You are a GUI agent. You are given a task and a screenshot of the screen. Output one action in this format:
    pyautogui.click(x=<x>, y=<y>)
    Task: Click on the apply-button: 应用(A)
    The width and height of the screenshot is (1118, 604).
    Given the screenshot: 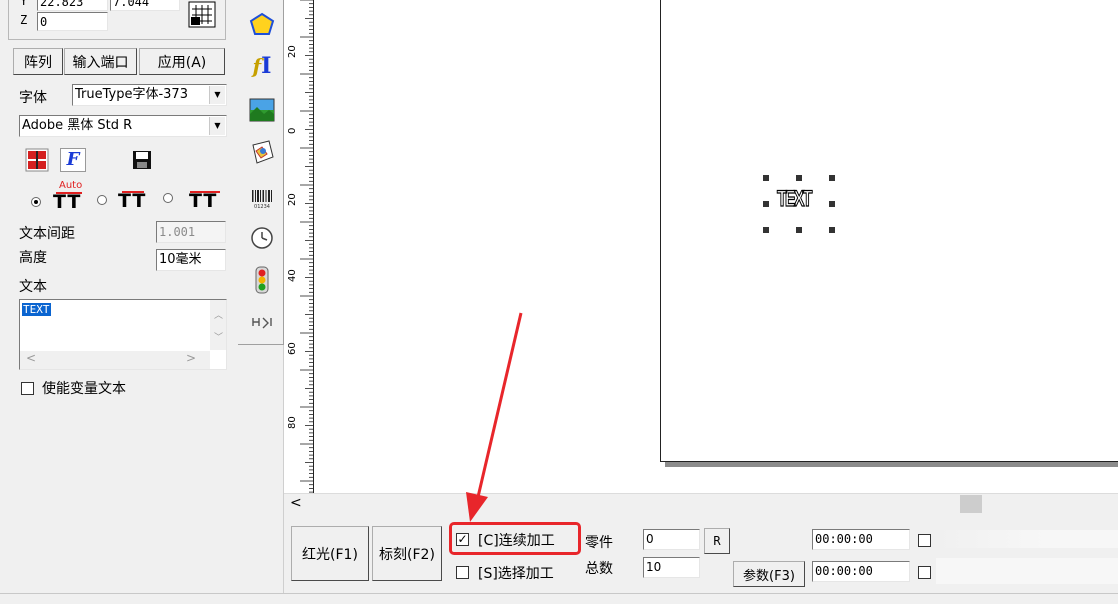 What is the action you would take?
    pyautogui.click(x=182, y=61)
    